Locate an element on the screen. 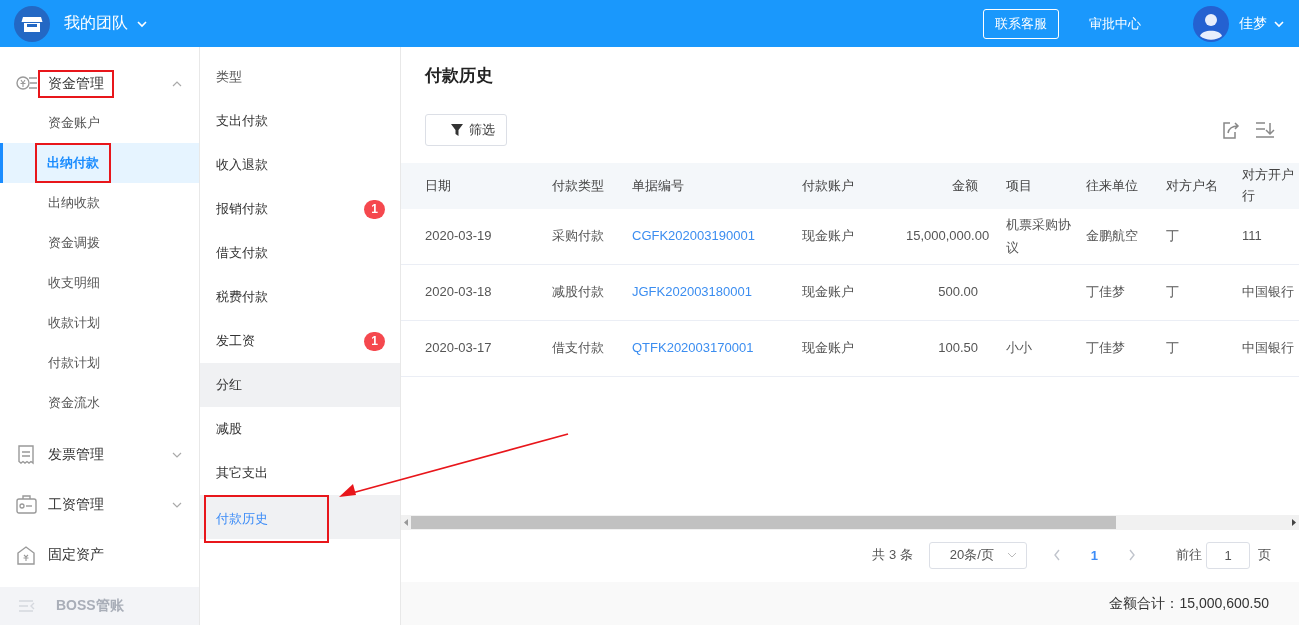 The width and height of the screenshot is (1299, 625). table-cell: 100.50 is located at coordinates (958, 348).